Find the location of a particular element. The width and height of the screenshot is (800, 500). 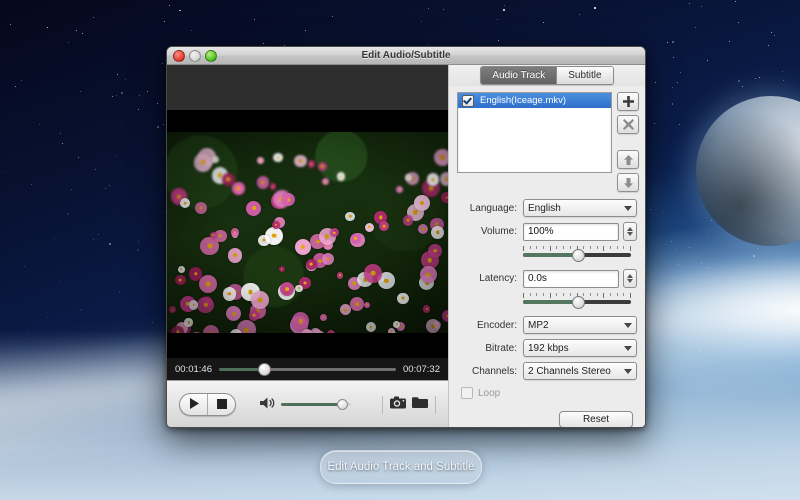

caption-badge: Edit Audio Track and Subtitle is located at coordinates (401, 467).